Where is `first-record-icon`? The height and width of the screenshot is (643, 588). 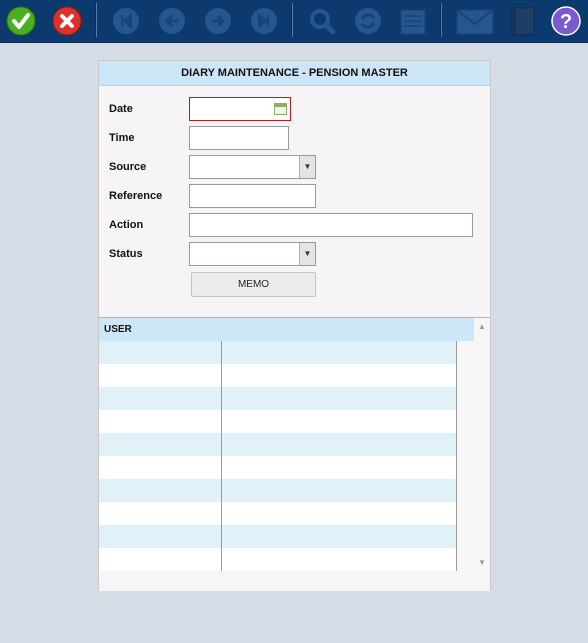
first-record-icon is located at coordinates (126, 21).